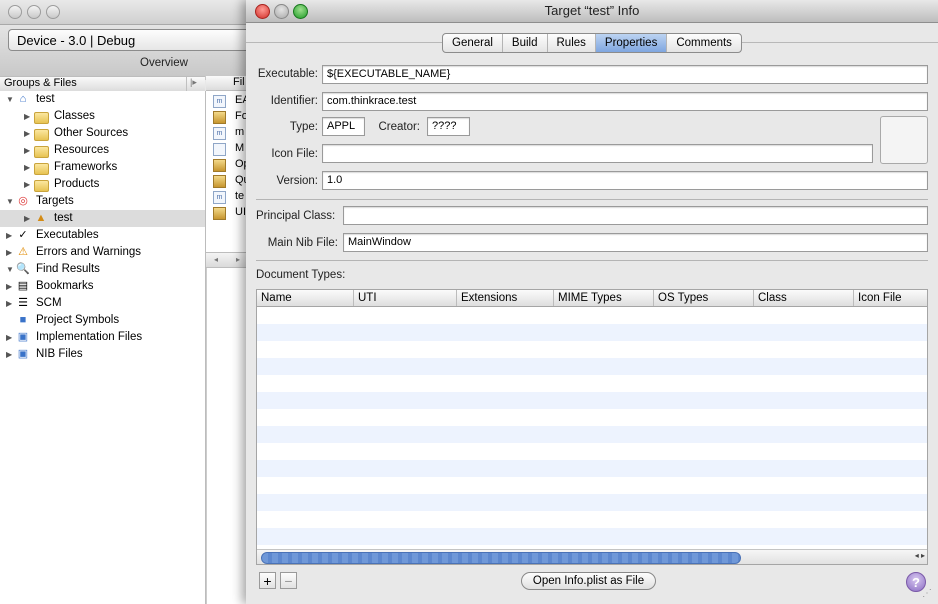 The image size is (938, 604). I want to click on project-icon: ⌂, so click(23, 99).